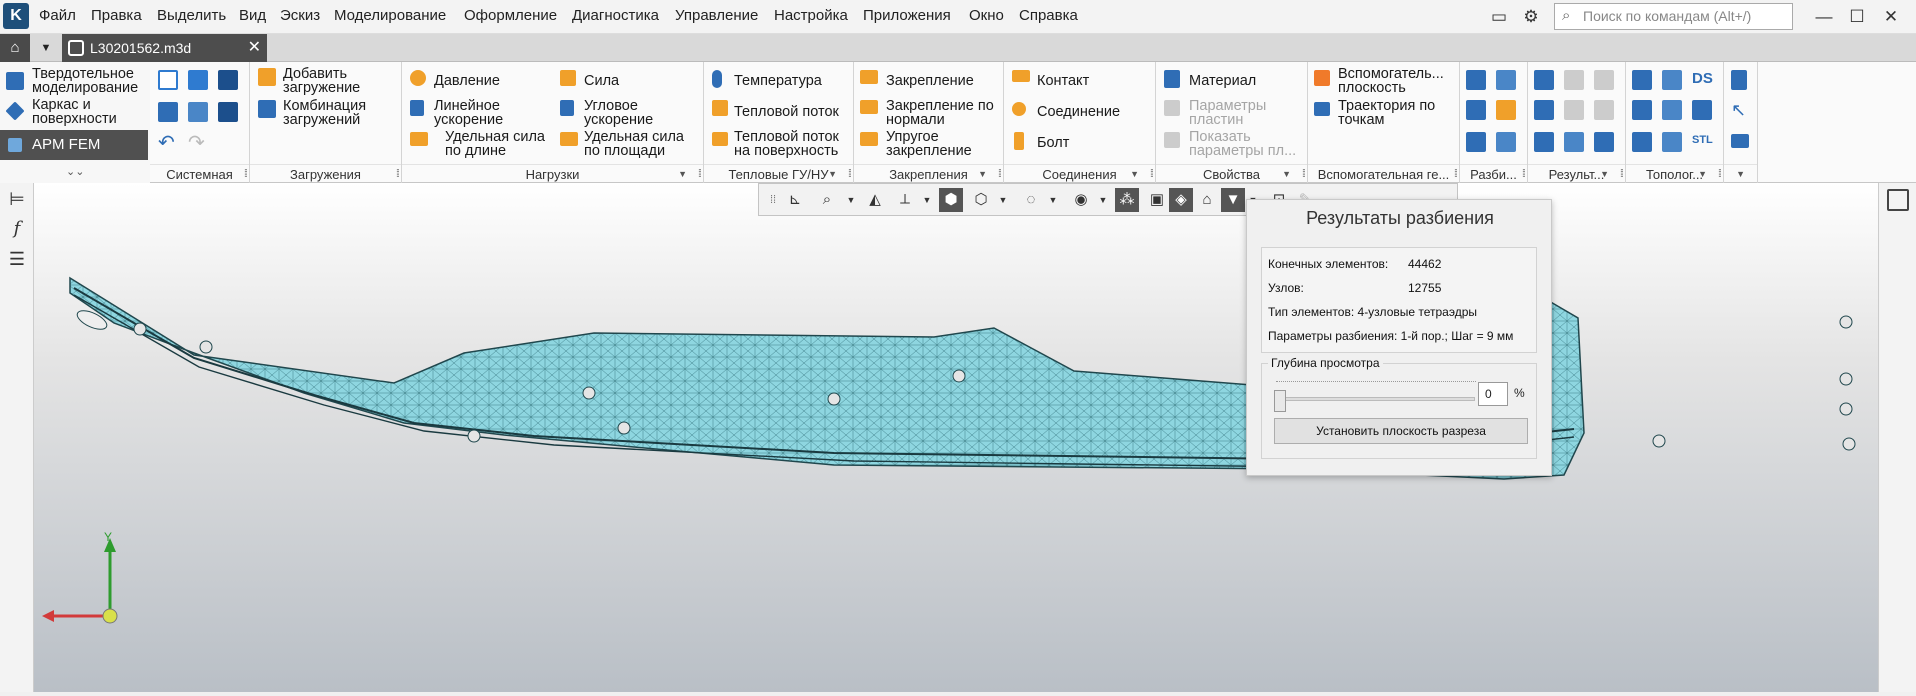  What do you see at coordinates (1476, 110) in the screenshot?
I see `mesh-table-icon` at bounding box center [1476, 110].